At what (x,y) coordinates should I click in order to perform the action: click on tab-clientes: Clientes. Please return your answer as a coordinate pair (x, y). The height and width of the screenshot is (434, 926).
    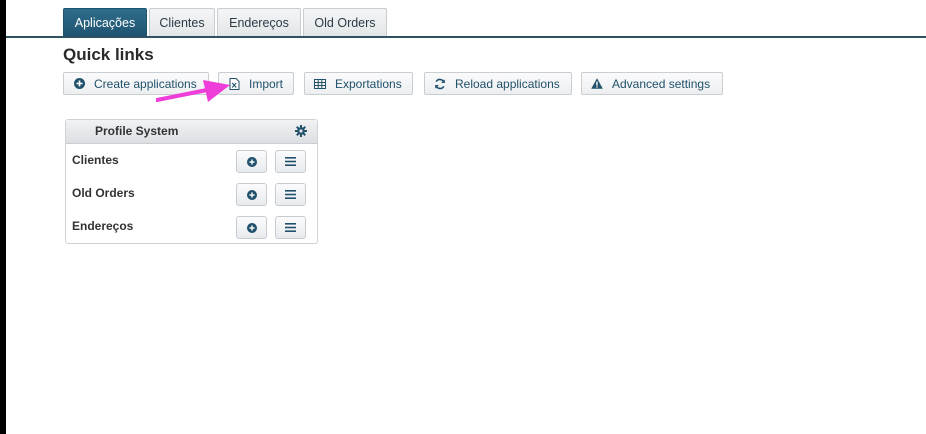
    Looking at the image, I should click on (182, 22).